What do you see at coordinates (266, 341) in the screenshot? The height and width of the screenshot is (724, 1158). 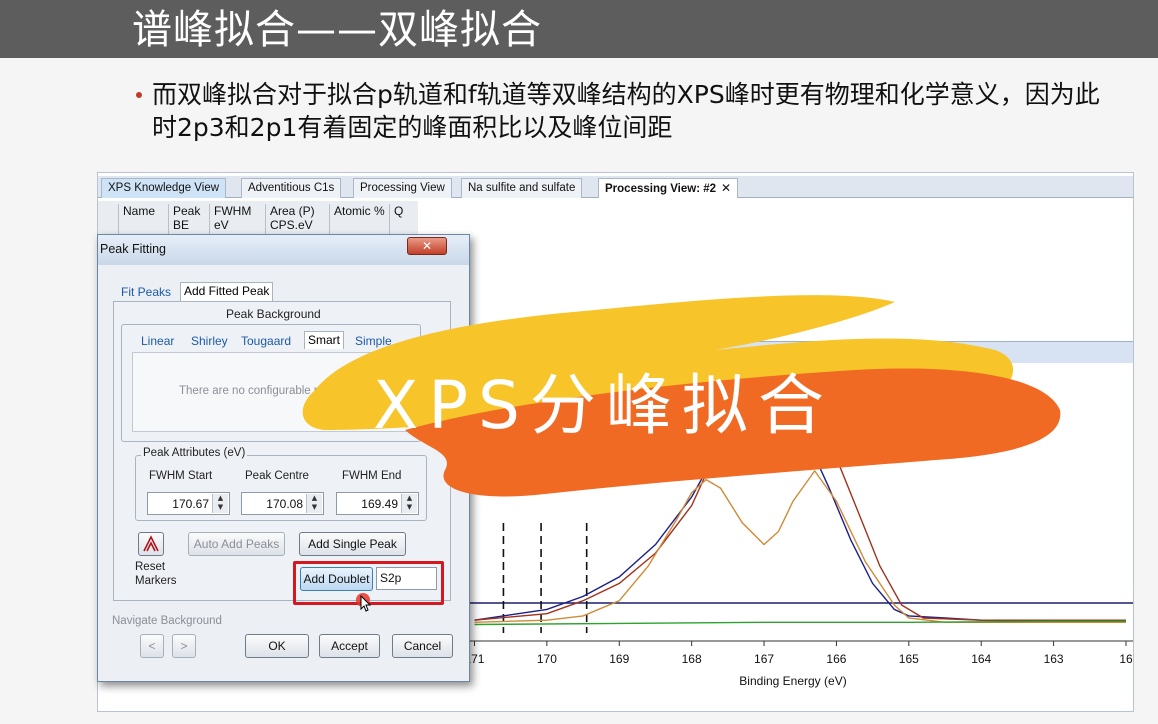 I see `bg-tab-tougaard: Tougaard` at bounding box center [266, 341].